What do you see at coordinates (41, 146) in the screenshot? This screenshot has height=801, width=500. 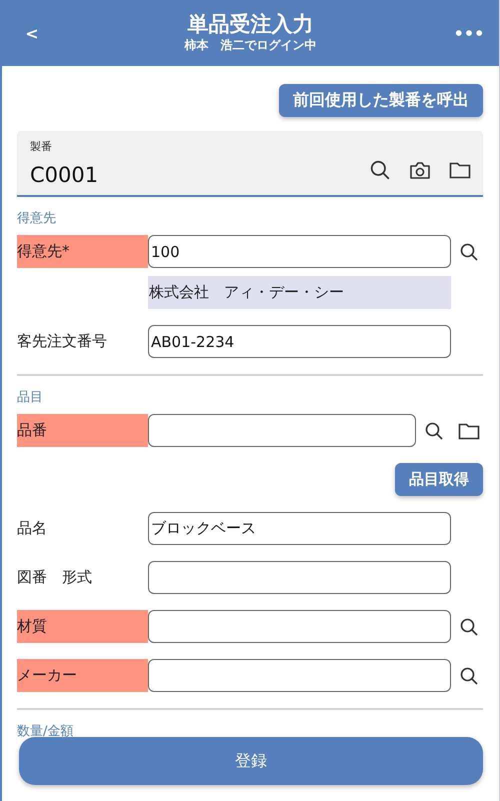 I see `field-label: 製番` at bounding box center [41, 146].